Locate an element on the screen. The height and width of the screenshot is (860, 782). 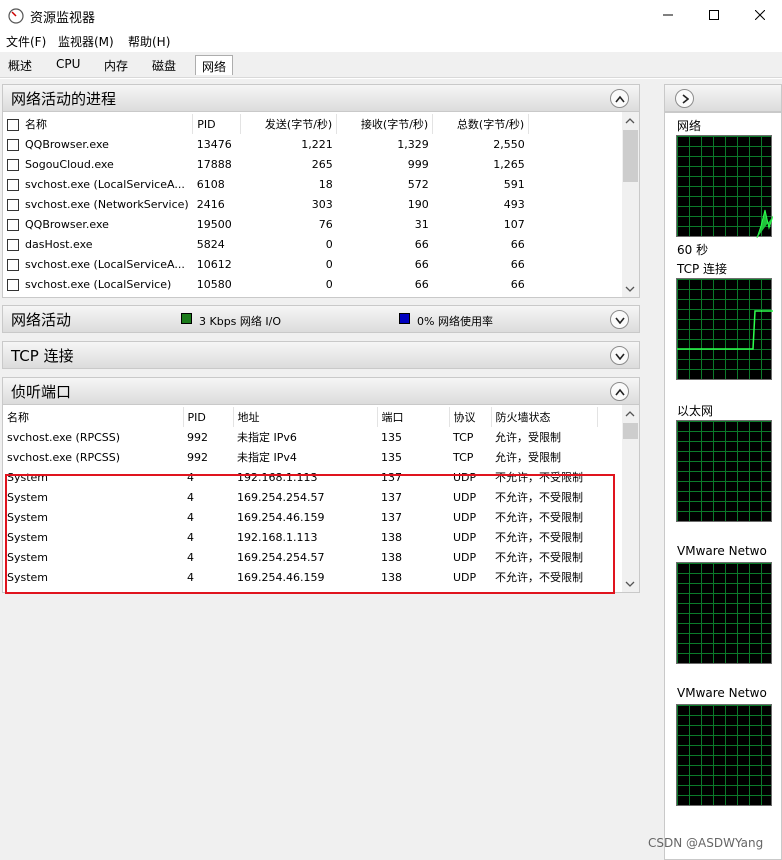
total-cell: 2,550 is located at coordinates (509, 144).